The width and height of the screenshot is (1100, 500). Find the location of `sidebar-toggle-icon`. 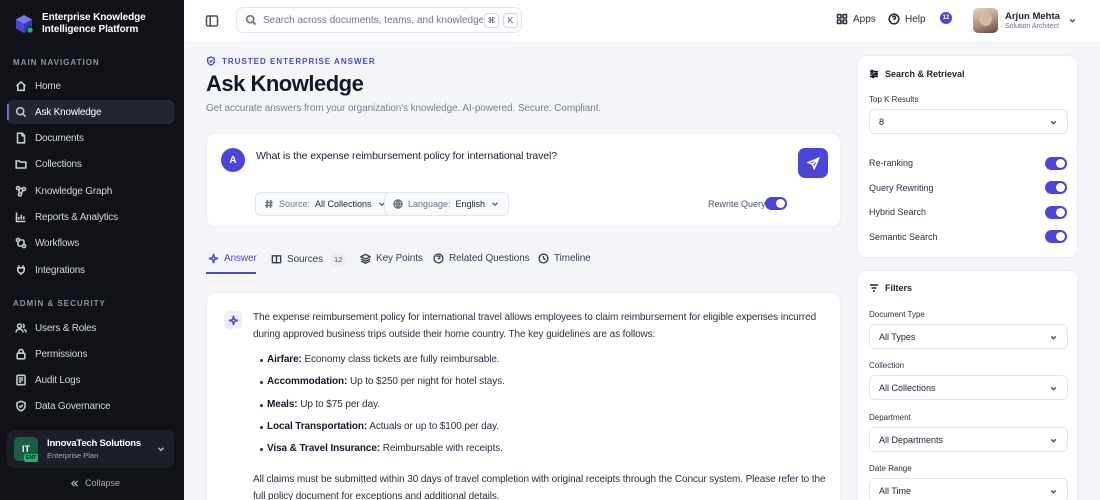

sidebar-toggle-icon is located at coordinates (212, 21).